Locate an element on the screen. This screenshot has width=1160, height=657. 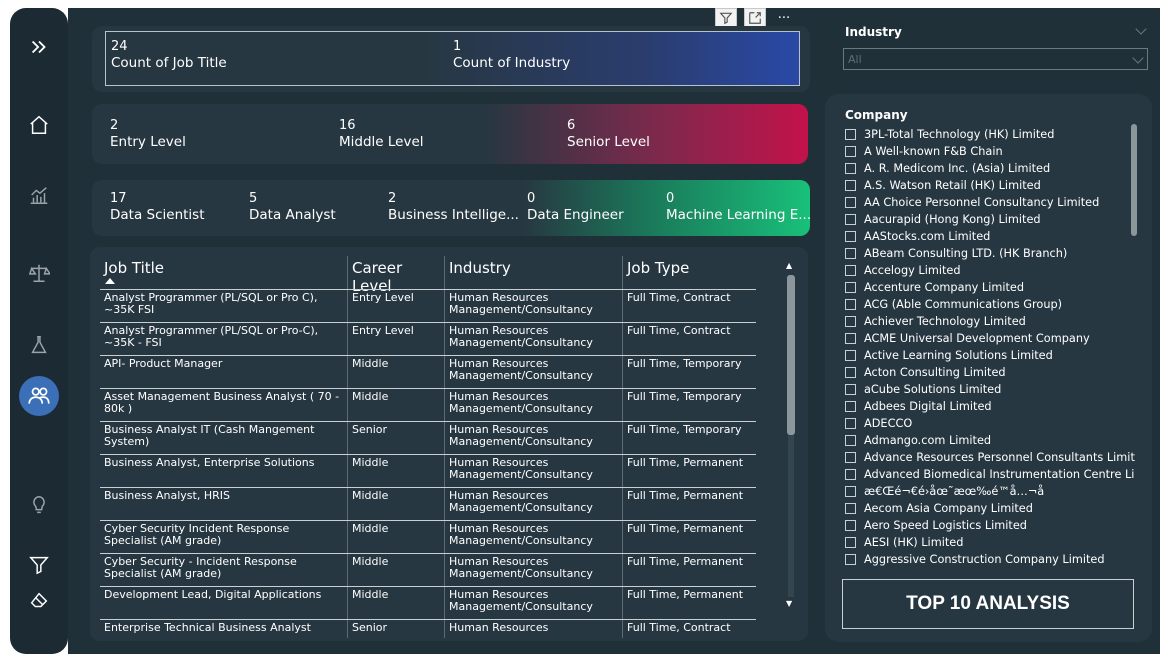
list-item: ACG (Able Communications Group) is located at coordinates (990, 304).